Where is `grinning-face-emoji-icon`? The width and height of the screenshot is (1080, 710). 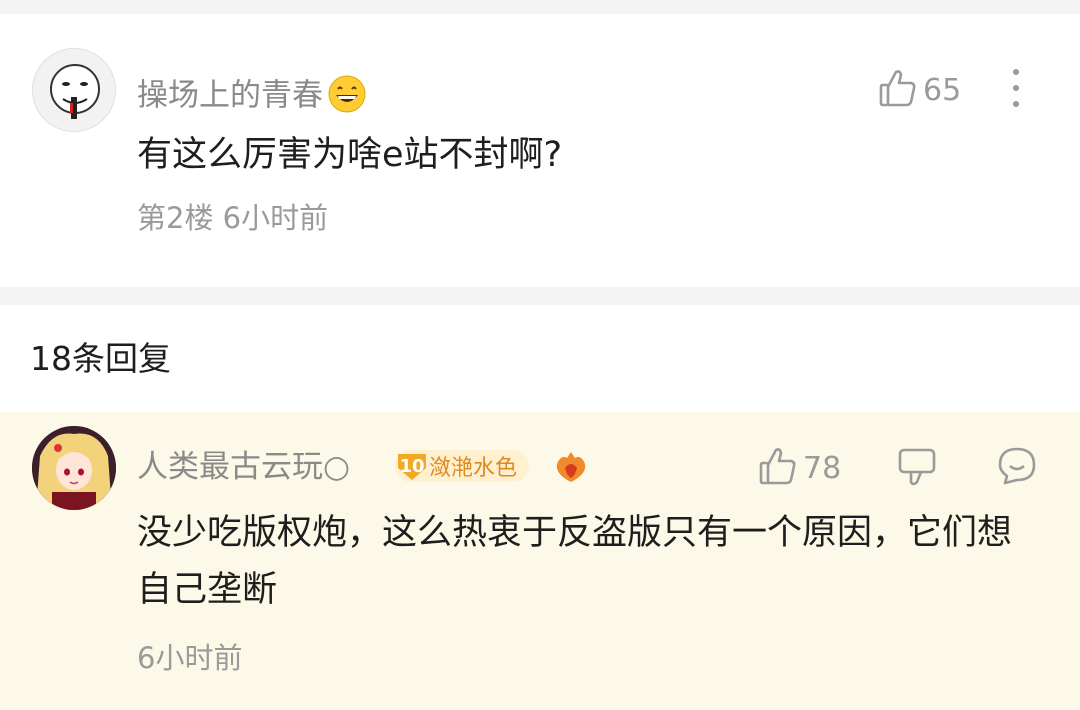 grinning-face-emoji-icon is located at coordinates (347, 97).